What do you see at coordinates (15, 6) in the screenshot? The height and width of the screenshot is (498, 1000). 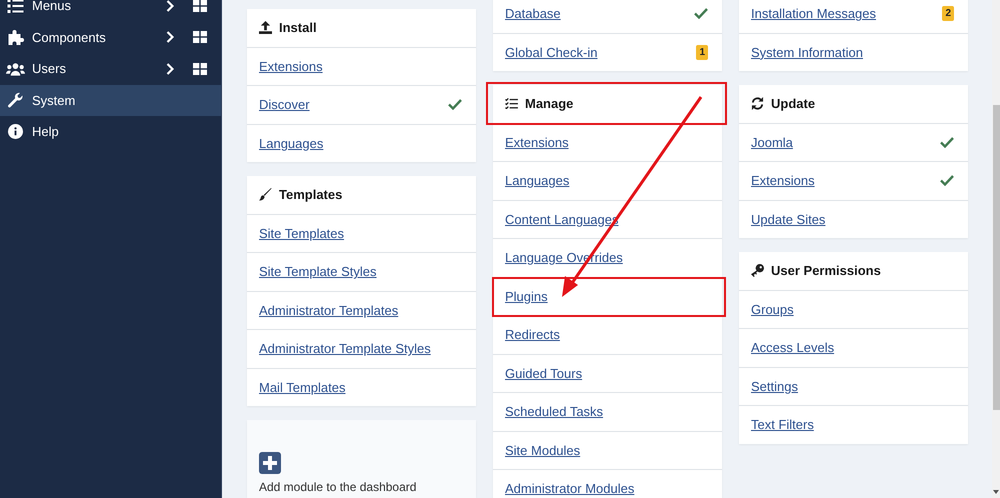 I see `list-icon` at bounding box center [15, 6].